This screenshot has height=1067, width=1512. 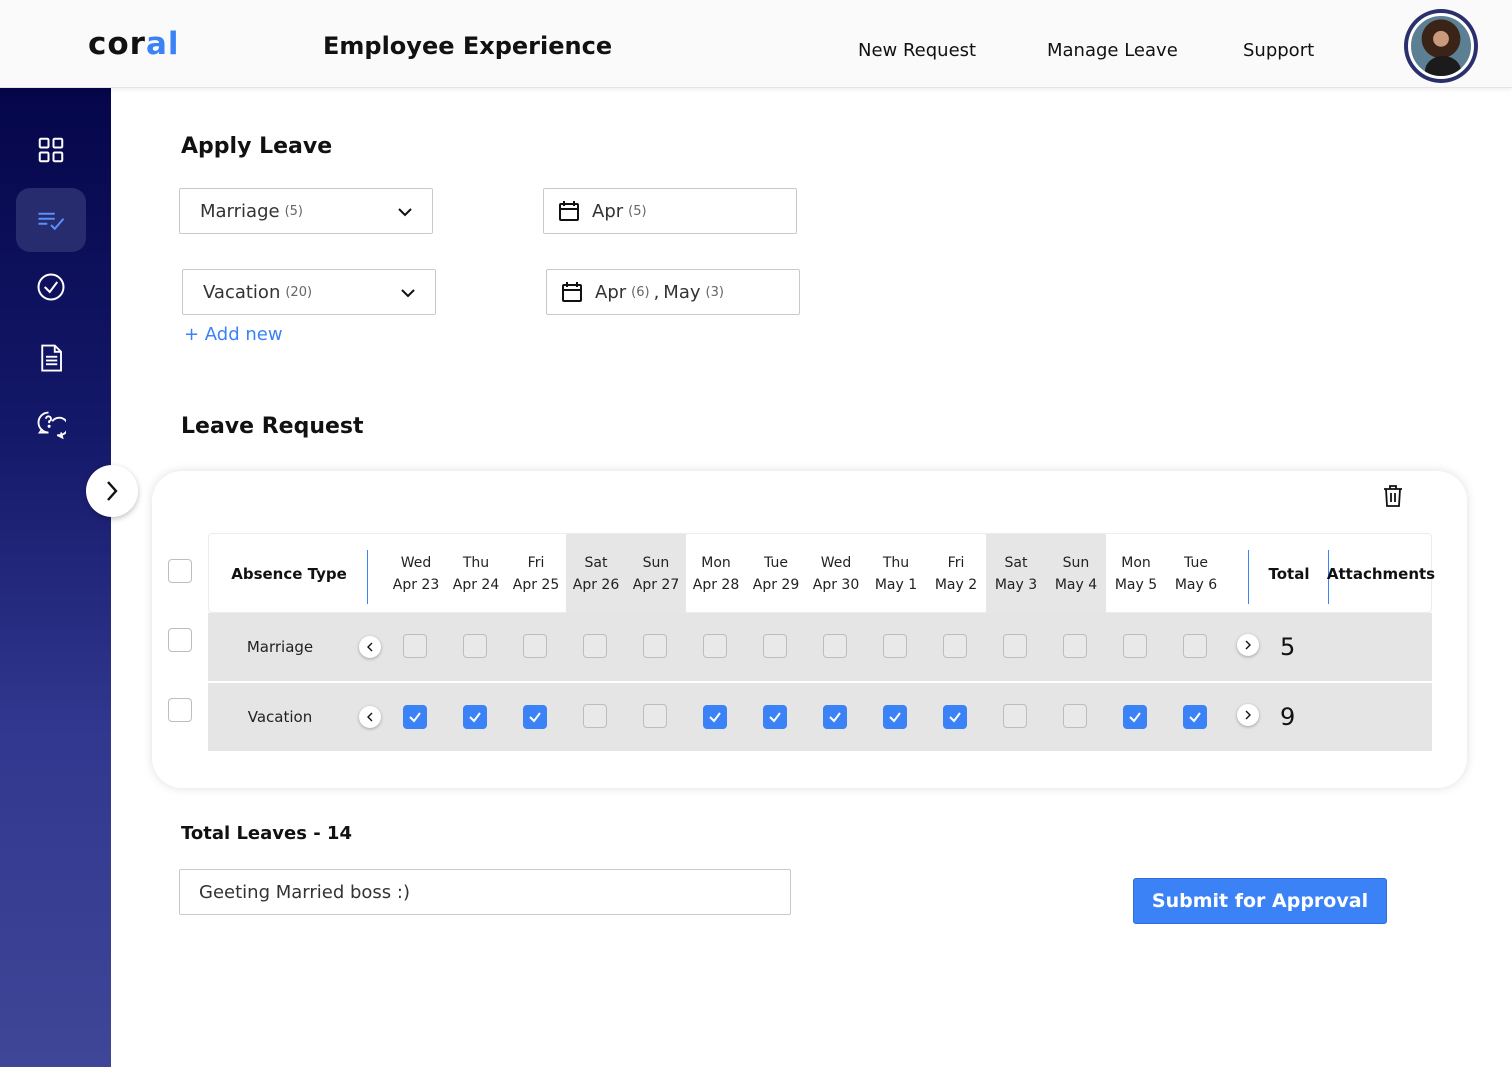 What do you see at coordinates (956, 574) in the screenshot?
I see `column-header-day: Fri May 2` at bounding box center [956, 574].